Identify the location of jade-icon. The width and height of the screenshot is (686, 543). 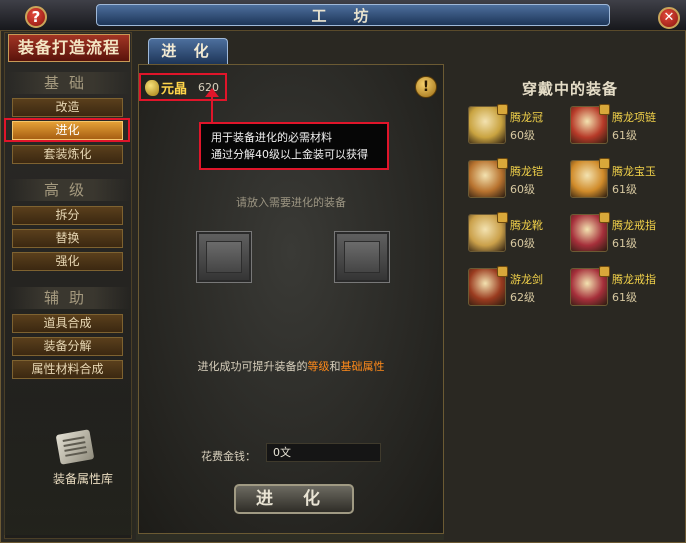
(590, 178).